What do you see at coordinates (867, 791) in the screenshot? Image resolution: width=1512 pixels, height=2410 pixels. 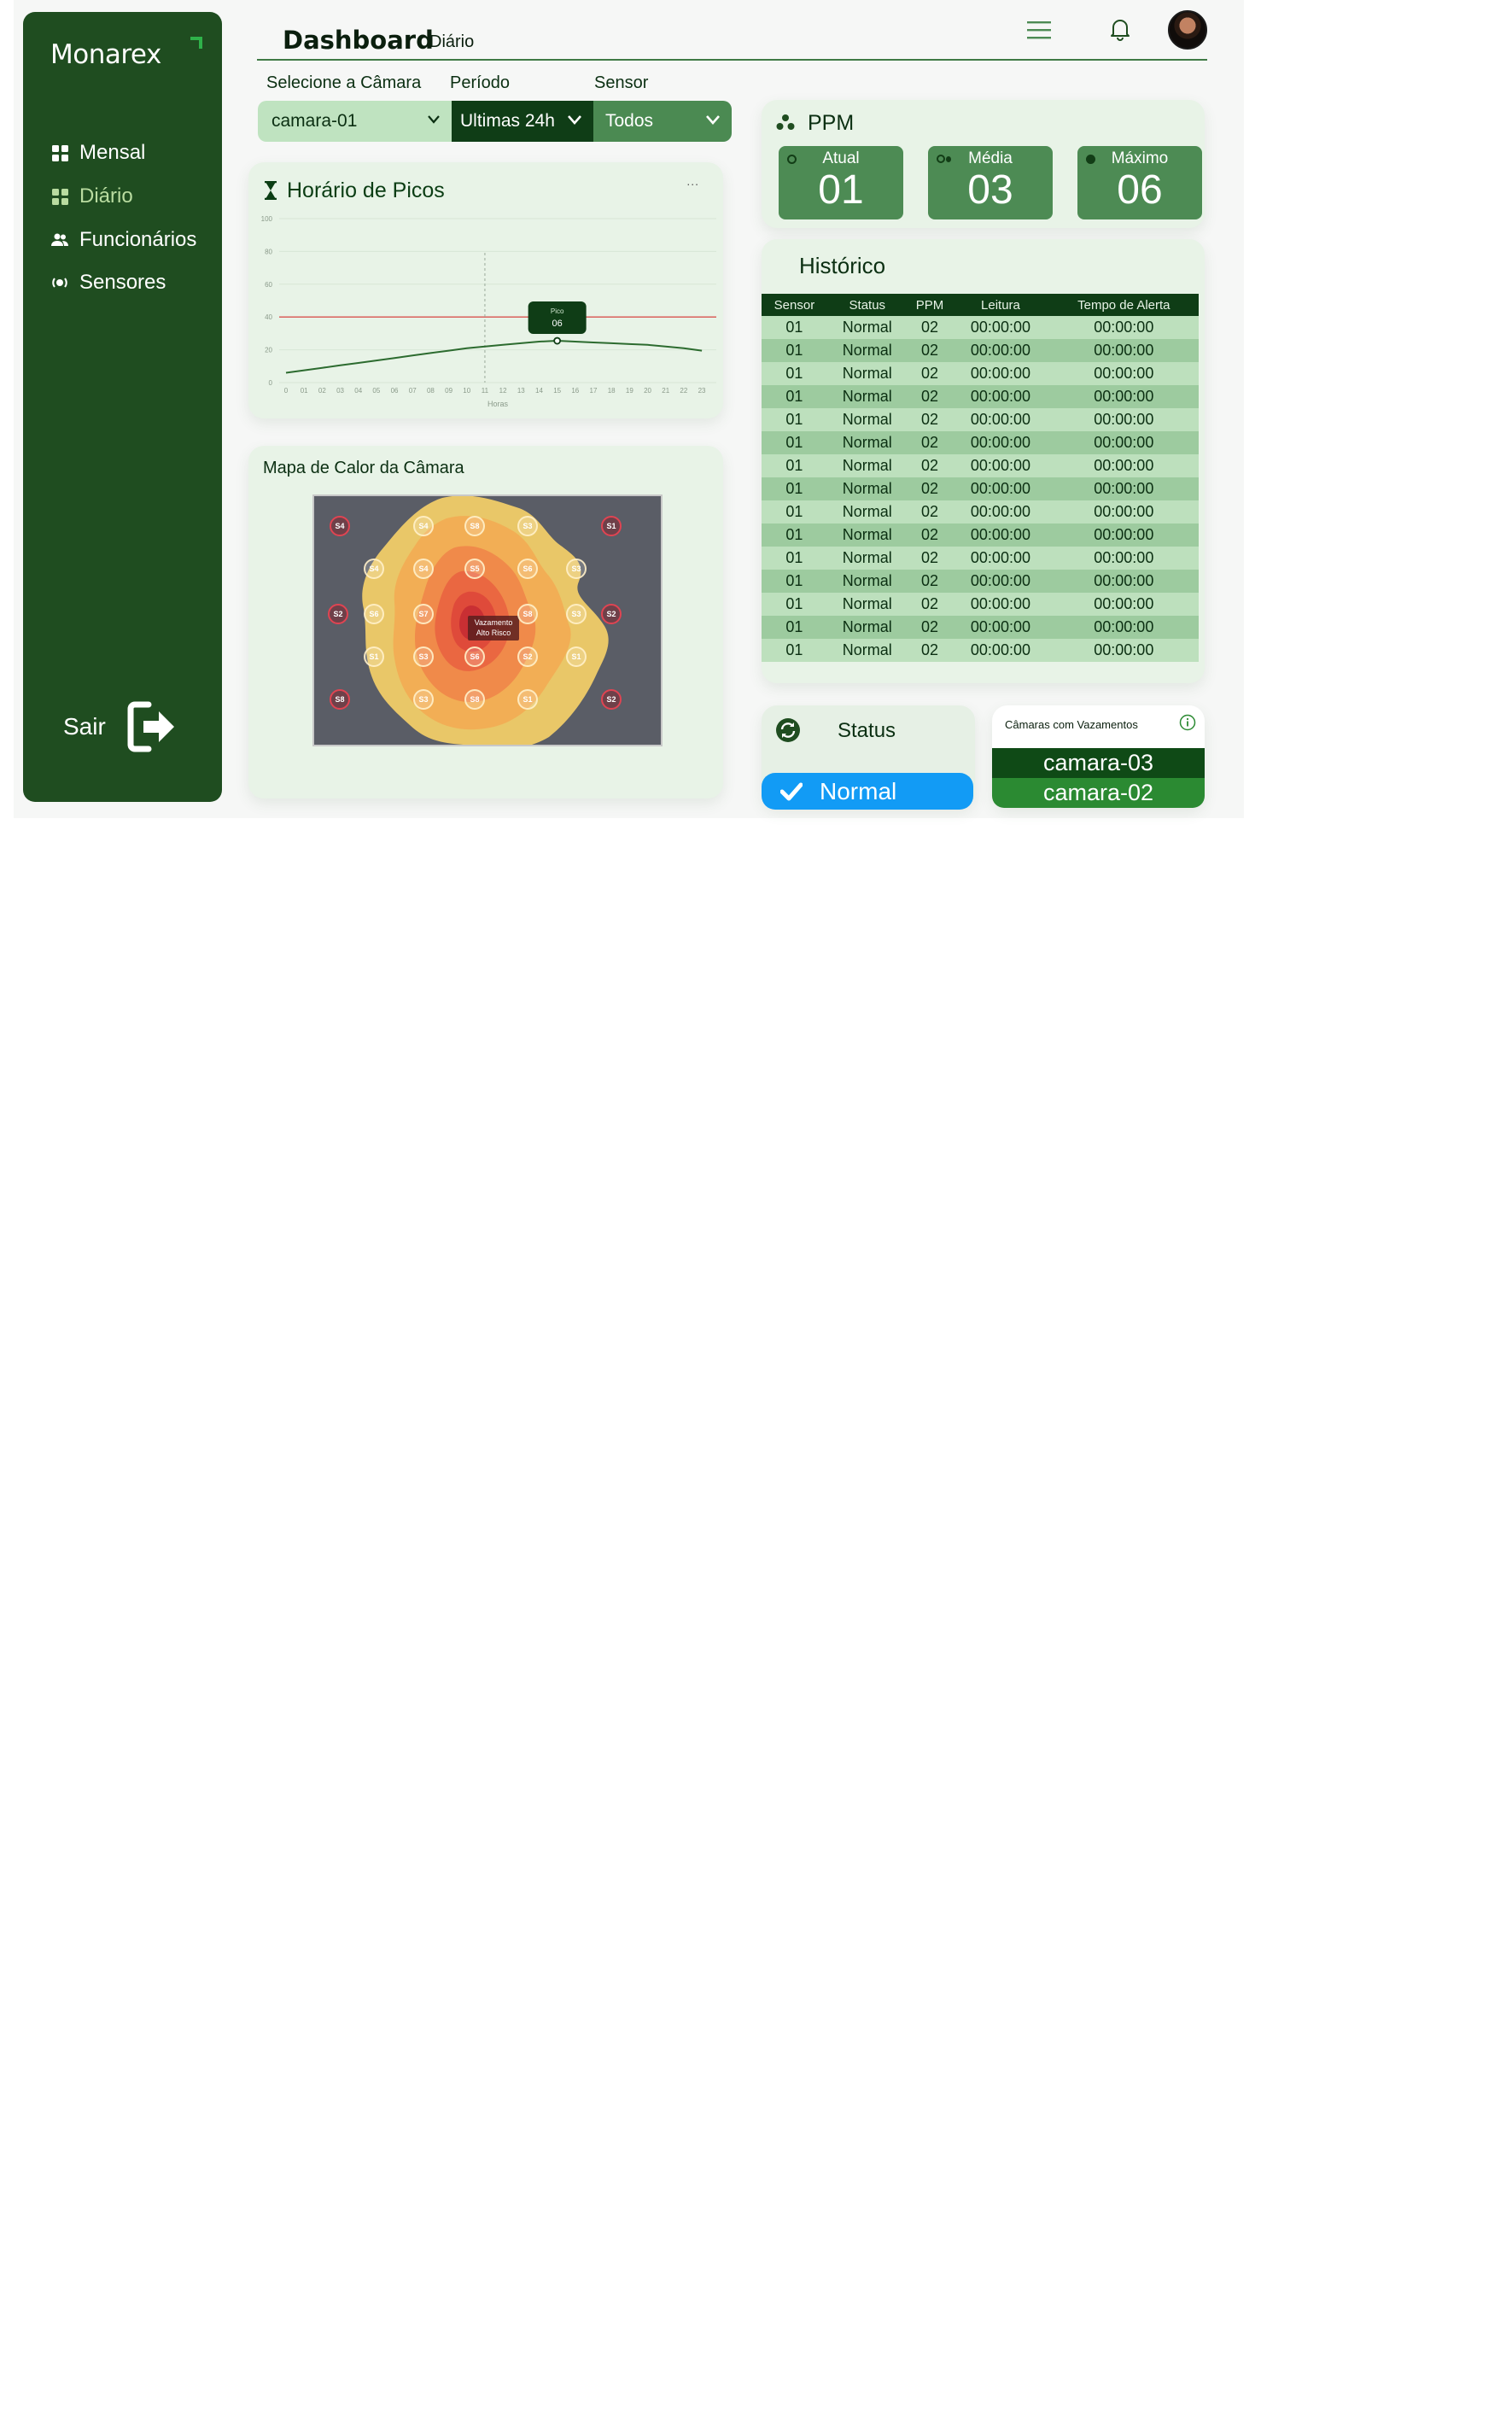 I see `status-badge: Normal` at bounding box center [867, 791].